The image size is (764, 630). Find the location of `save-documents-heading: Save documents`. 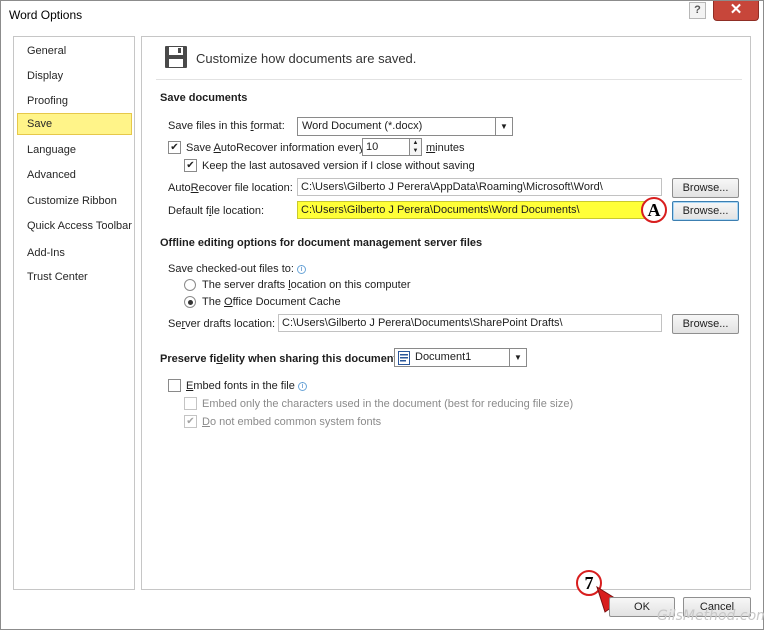

save-documents-heading: Save documents is located at coordinates (204, 98).